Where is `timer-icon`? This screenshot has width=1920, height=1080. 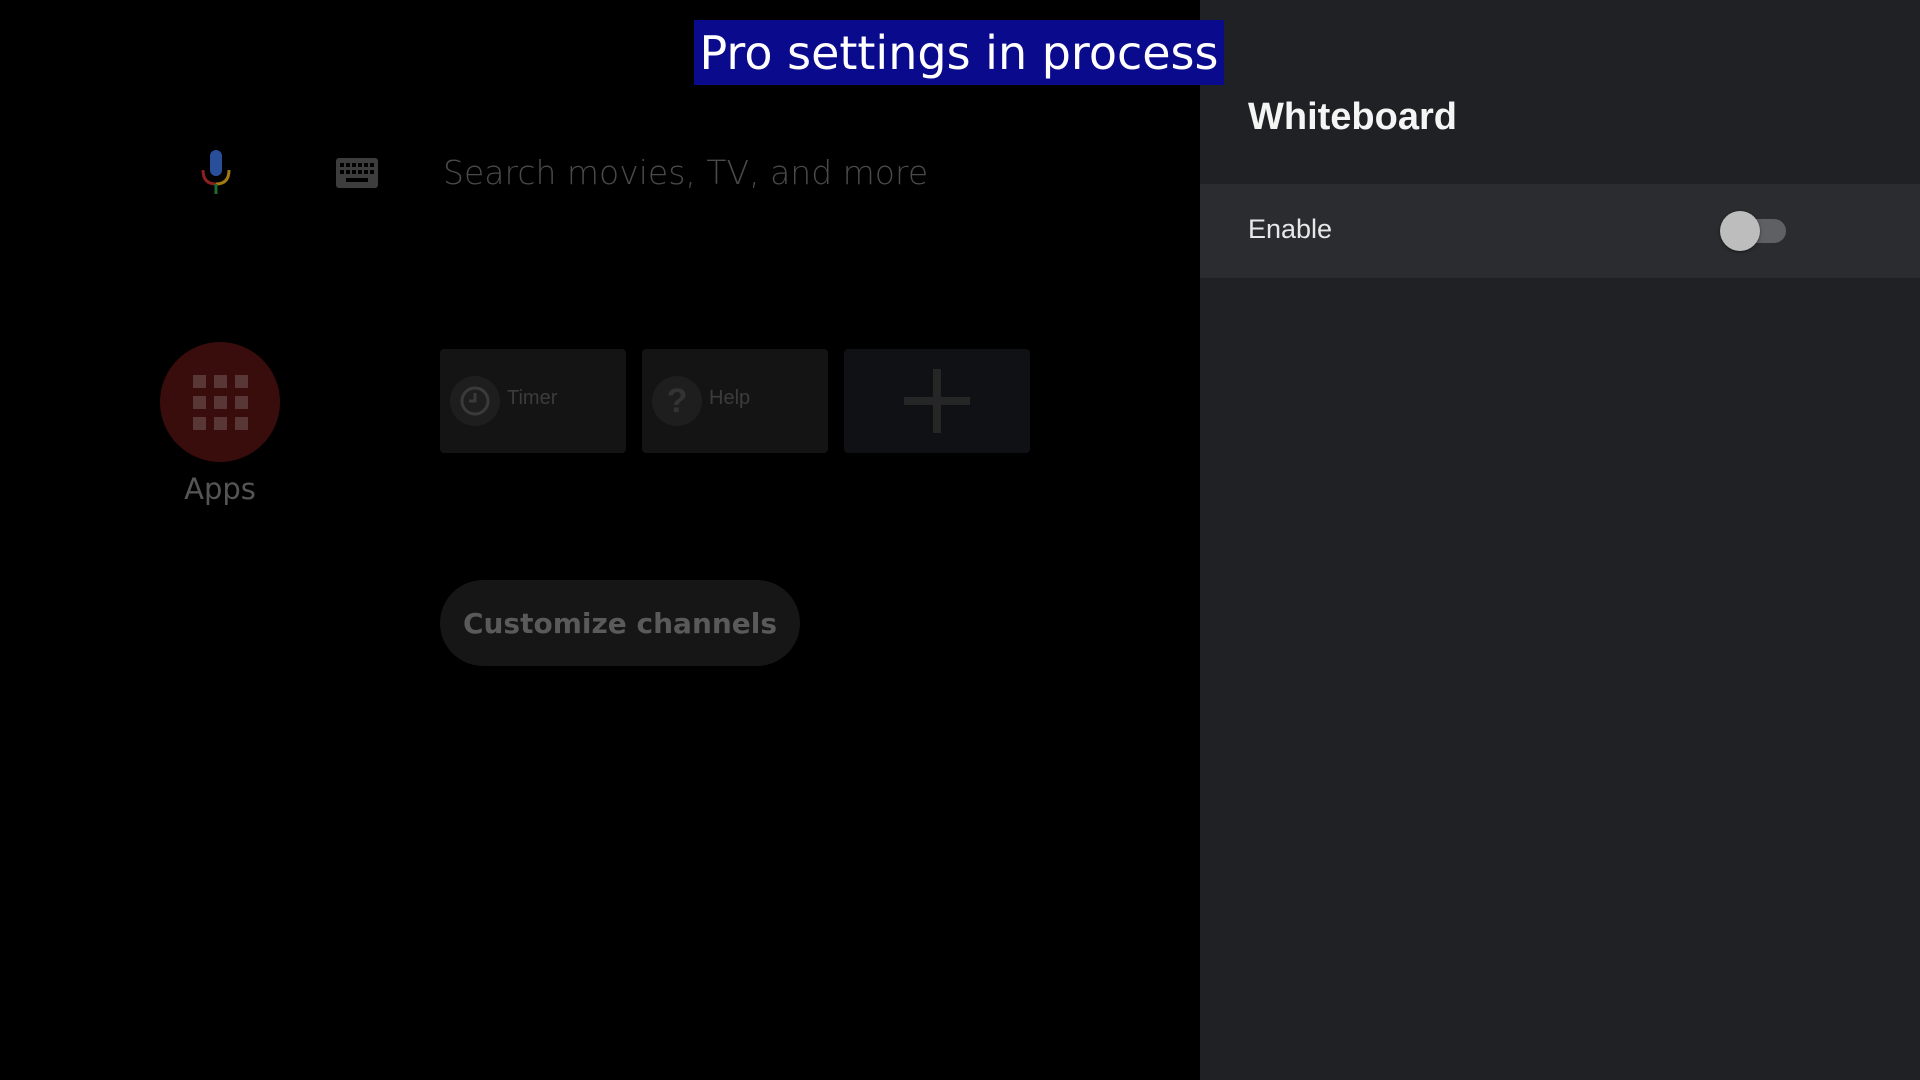 timer-icon is located at coordinates (475, 401).